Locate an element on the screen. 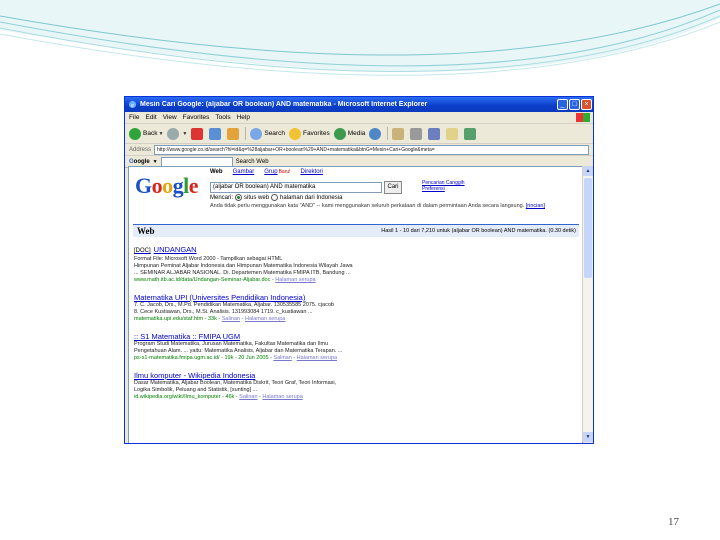 The width and height of the screenshot is (720, 540). scope-indonesia-radio is located at coordinates (275, 197).